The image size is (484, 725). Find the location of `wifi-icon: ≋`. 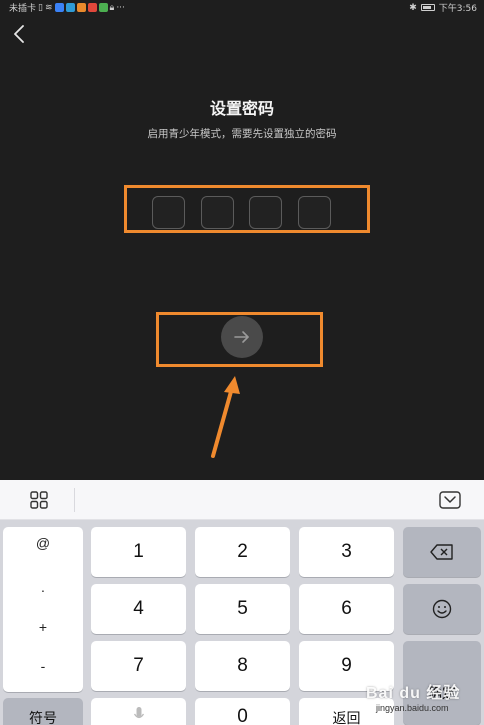

wifi-icon: ≋ is located at coordinates (48, 7).